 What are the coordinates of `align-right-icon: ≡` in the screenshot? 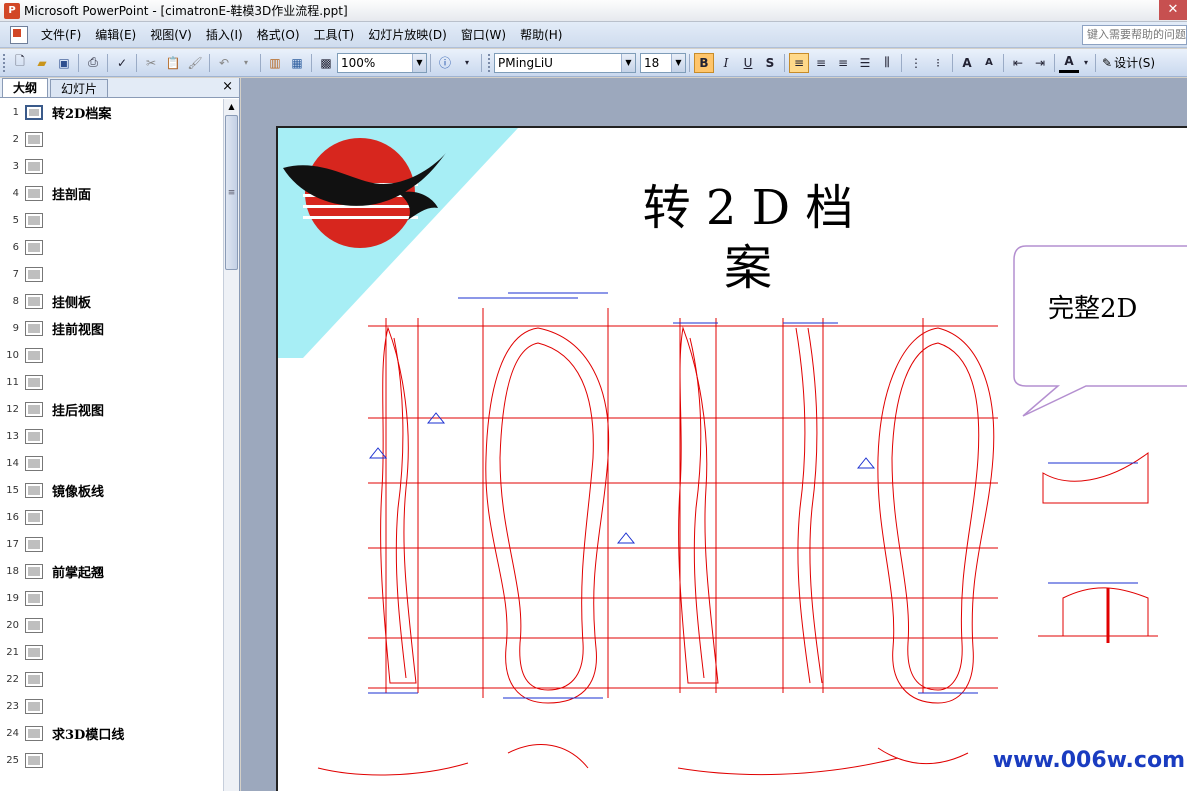 It's located at (843, 63).